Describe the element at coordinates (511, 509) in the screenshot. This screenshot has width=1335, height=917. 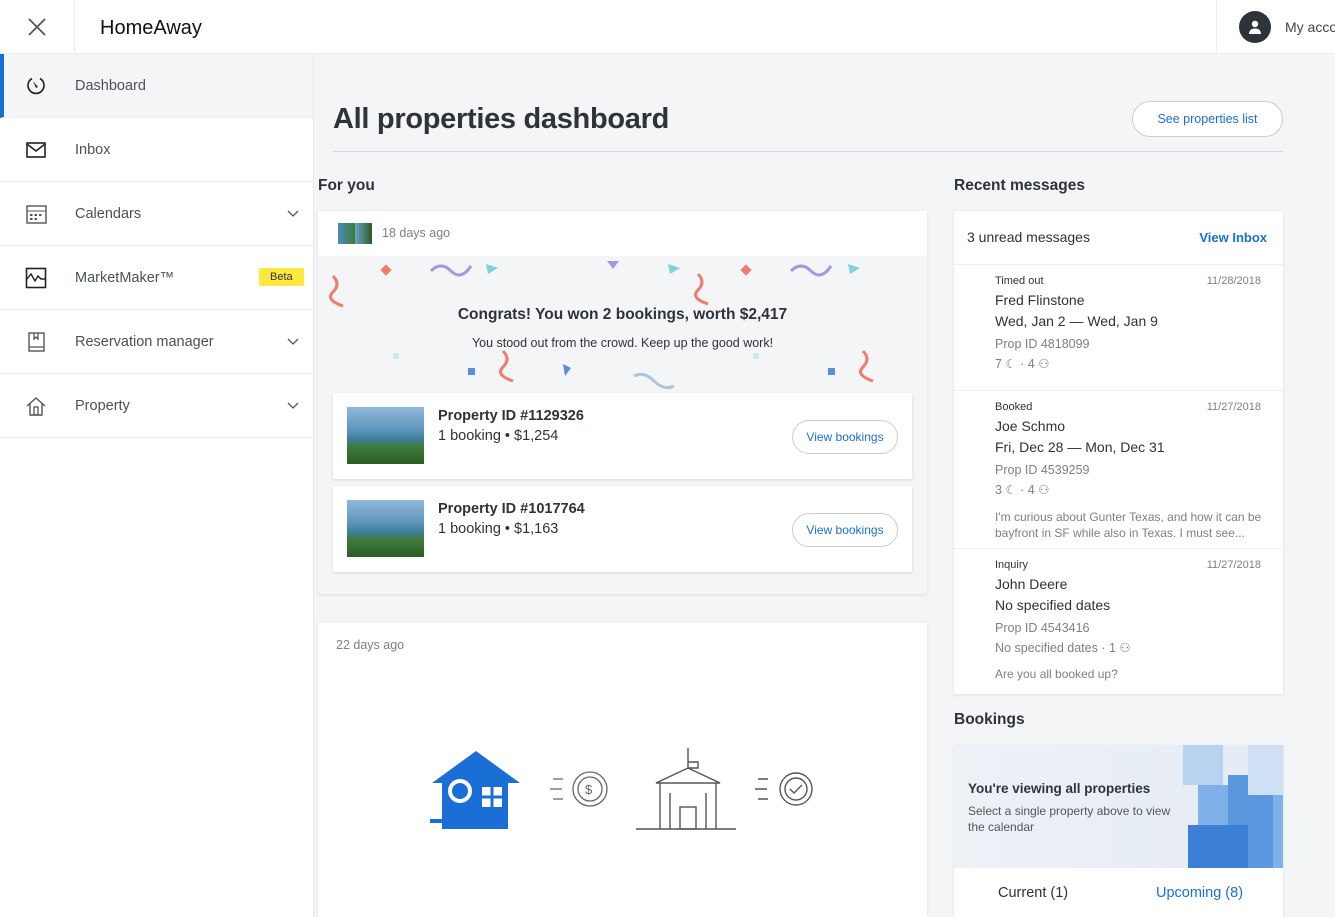
I see `property-title: Property ID #1017764` at that location.